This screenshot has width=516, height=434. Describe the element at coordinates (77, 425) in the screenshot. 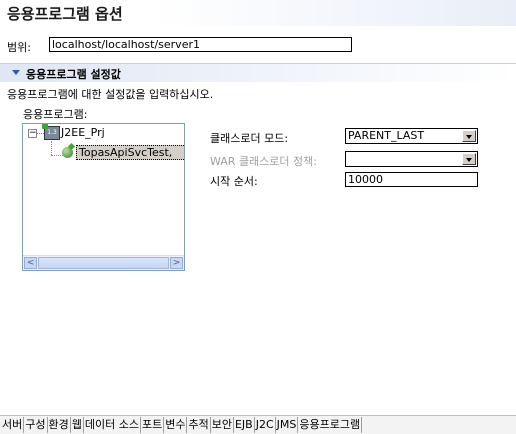

I see `tab-web: 웹` at that location.